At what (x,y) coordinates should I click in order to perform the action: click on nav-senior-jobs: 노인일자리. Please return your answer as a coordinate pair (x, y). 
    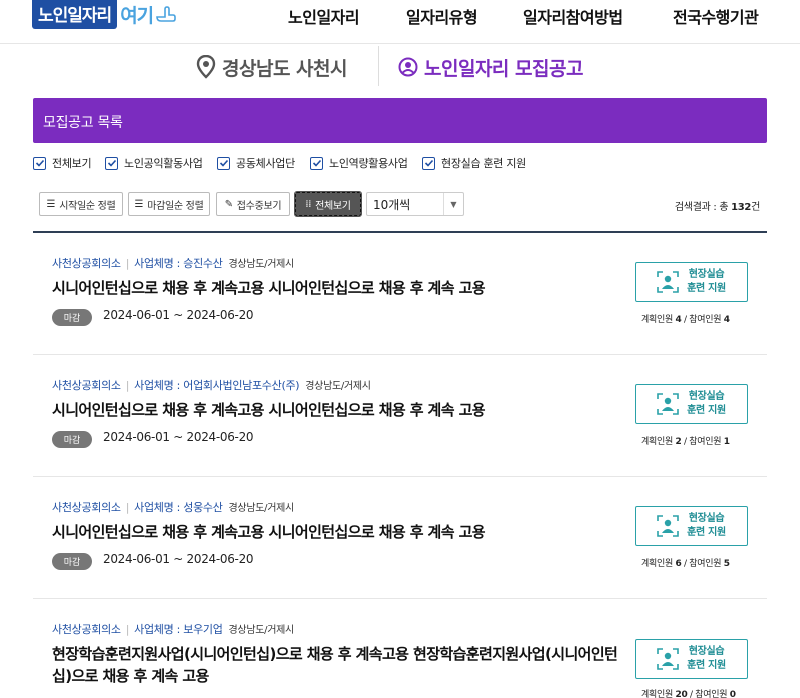
    Looking at the image, I should click on (324, 16).